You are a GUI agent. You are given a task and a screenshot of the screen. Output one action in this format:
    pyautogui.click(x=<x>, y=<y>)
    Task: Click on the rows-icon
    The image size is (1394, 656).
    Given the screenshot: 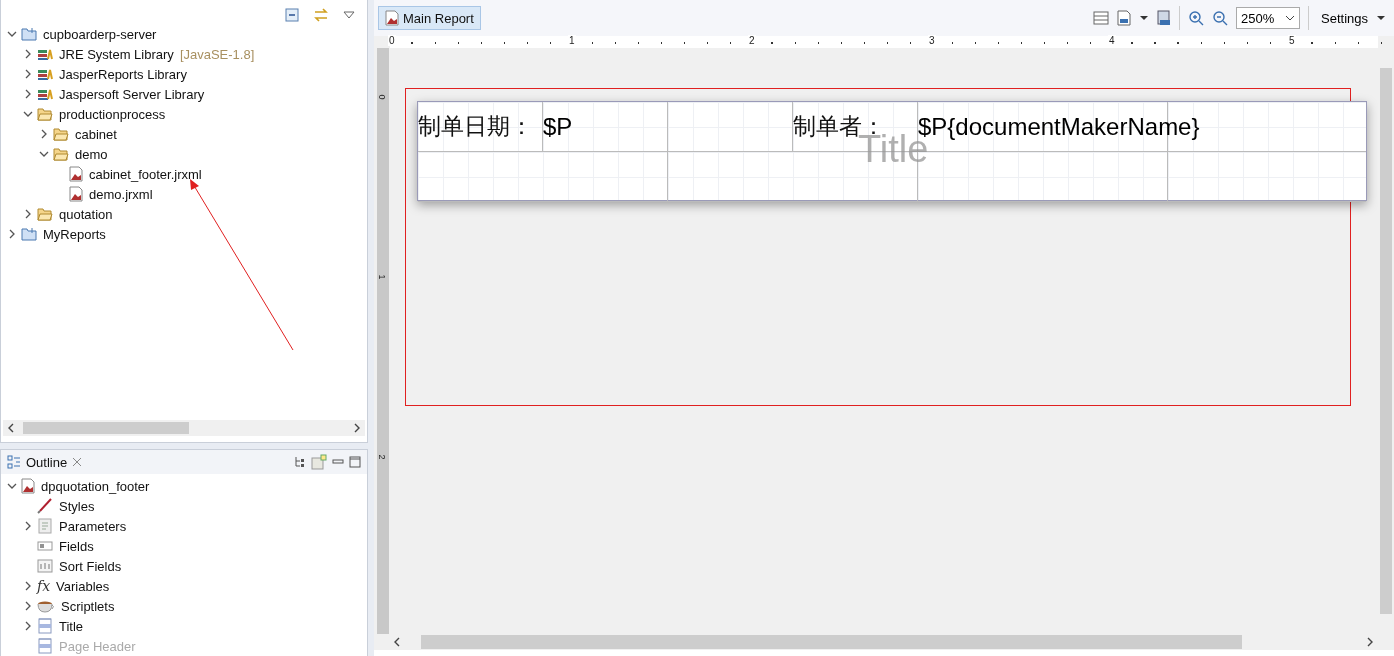 What is the action you would take?
    pyautogui.click(x=1101, y=18)
    